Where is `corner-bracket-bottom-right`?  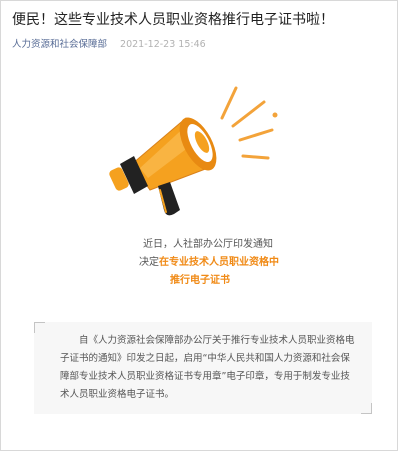
corner-bracket-bottom-right is located at coordinates (366, 408).